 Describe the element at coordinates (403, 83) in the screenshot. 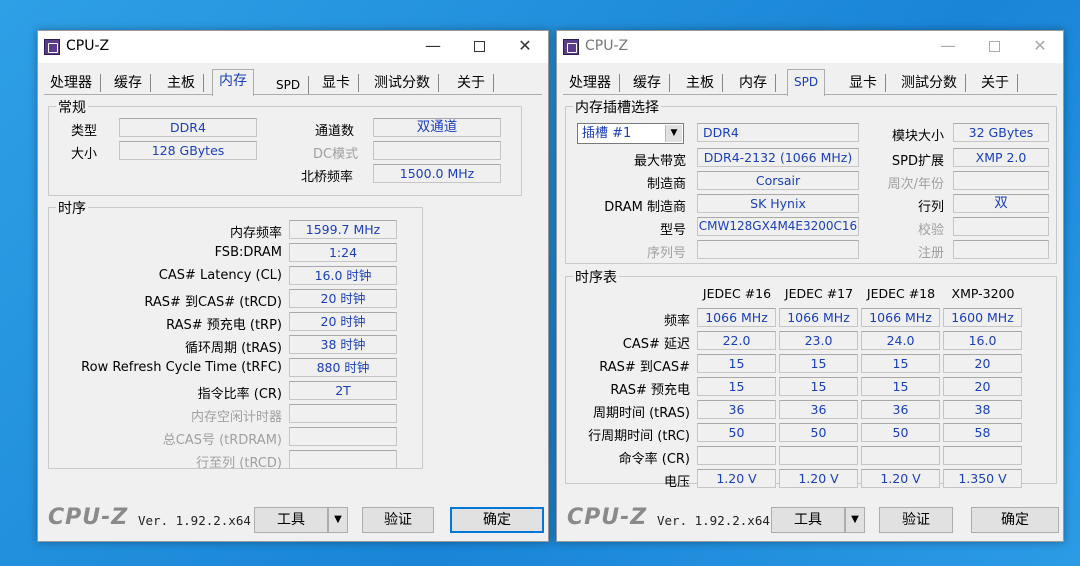

I see `tab-bench: 测试分数` at that location.